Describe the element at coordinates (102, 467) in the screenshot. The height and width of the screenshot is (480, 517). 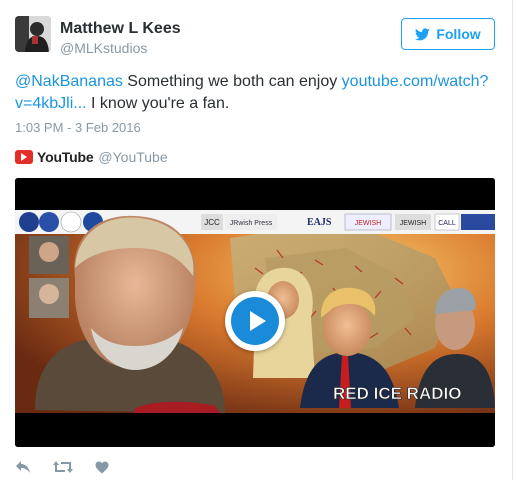
I see `heart-icon` at that location.